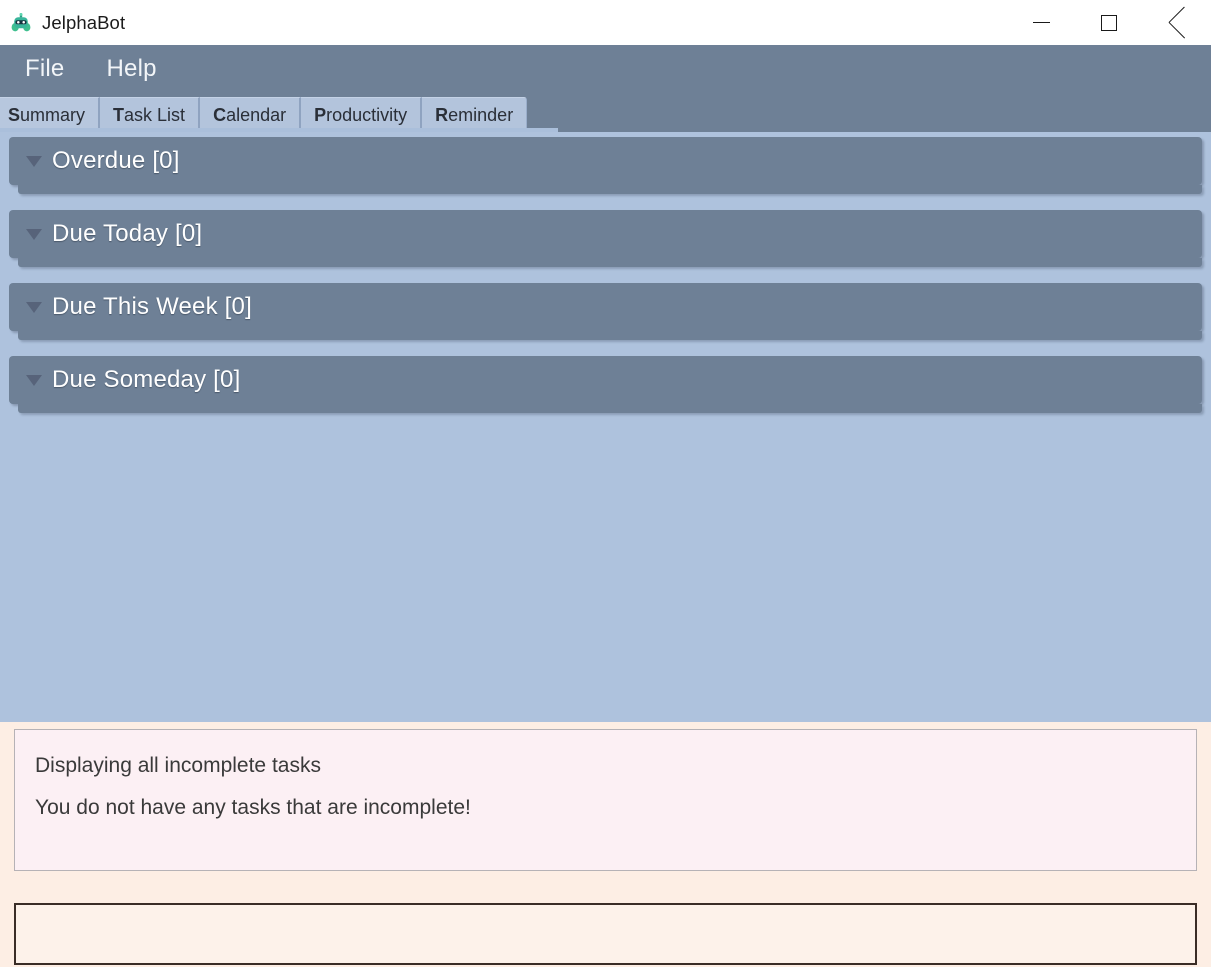 This screenshot has width=1211, height=967. I want to click on close-icon, so click(1177, 22).